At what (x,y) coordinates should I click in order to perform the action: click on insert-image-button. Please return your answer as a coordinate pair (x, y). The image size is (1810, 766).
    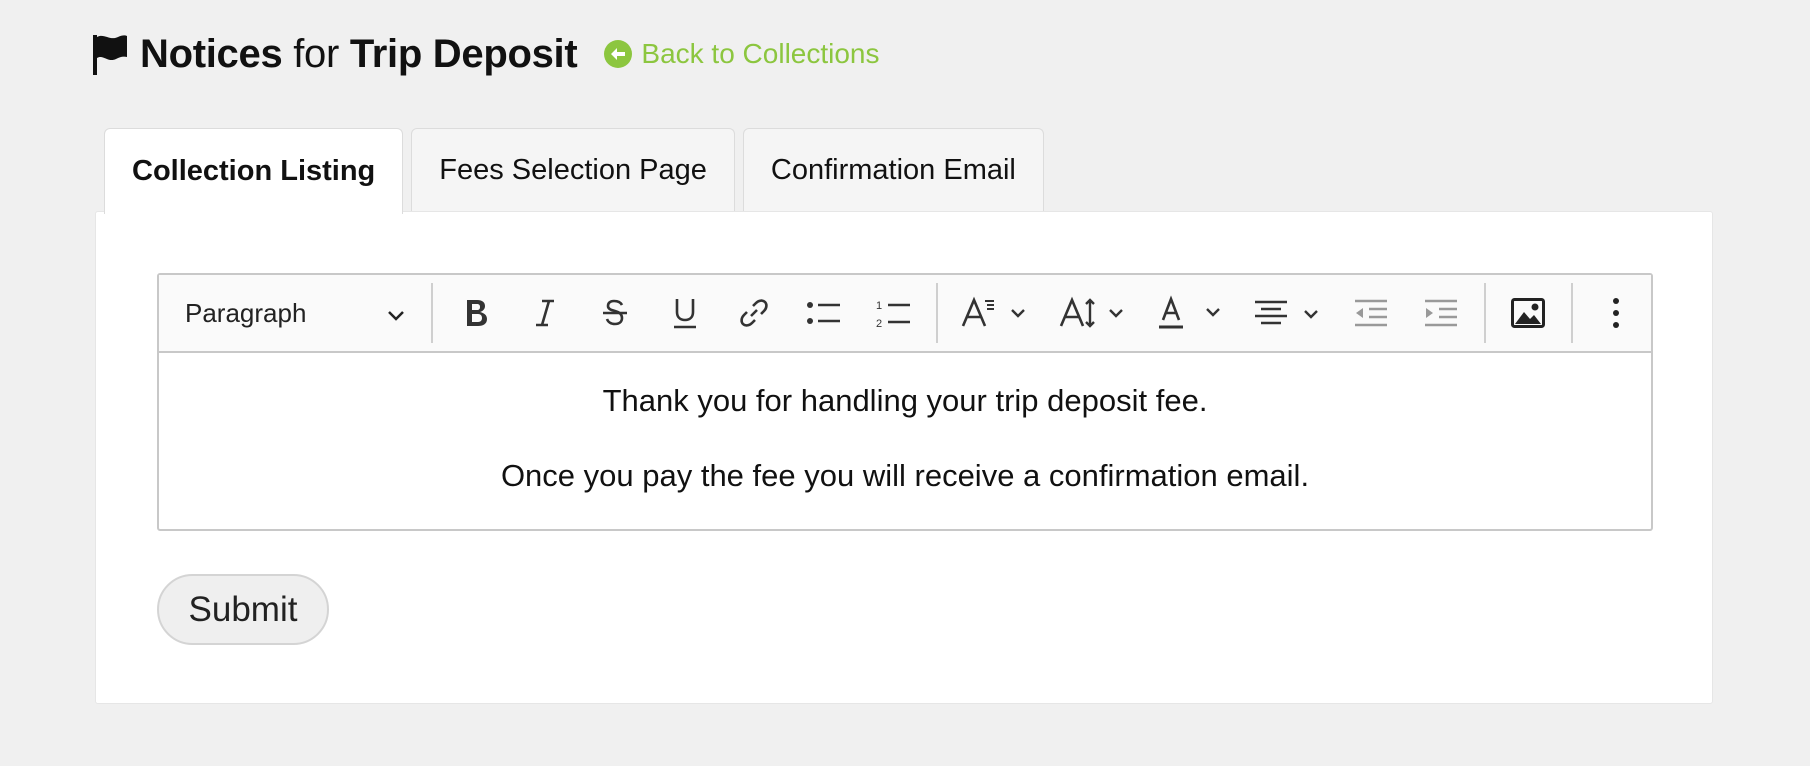
    Looking at the image, I should click on (1529, 313).